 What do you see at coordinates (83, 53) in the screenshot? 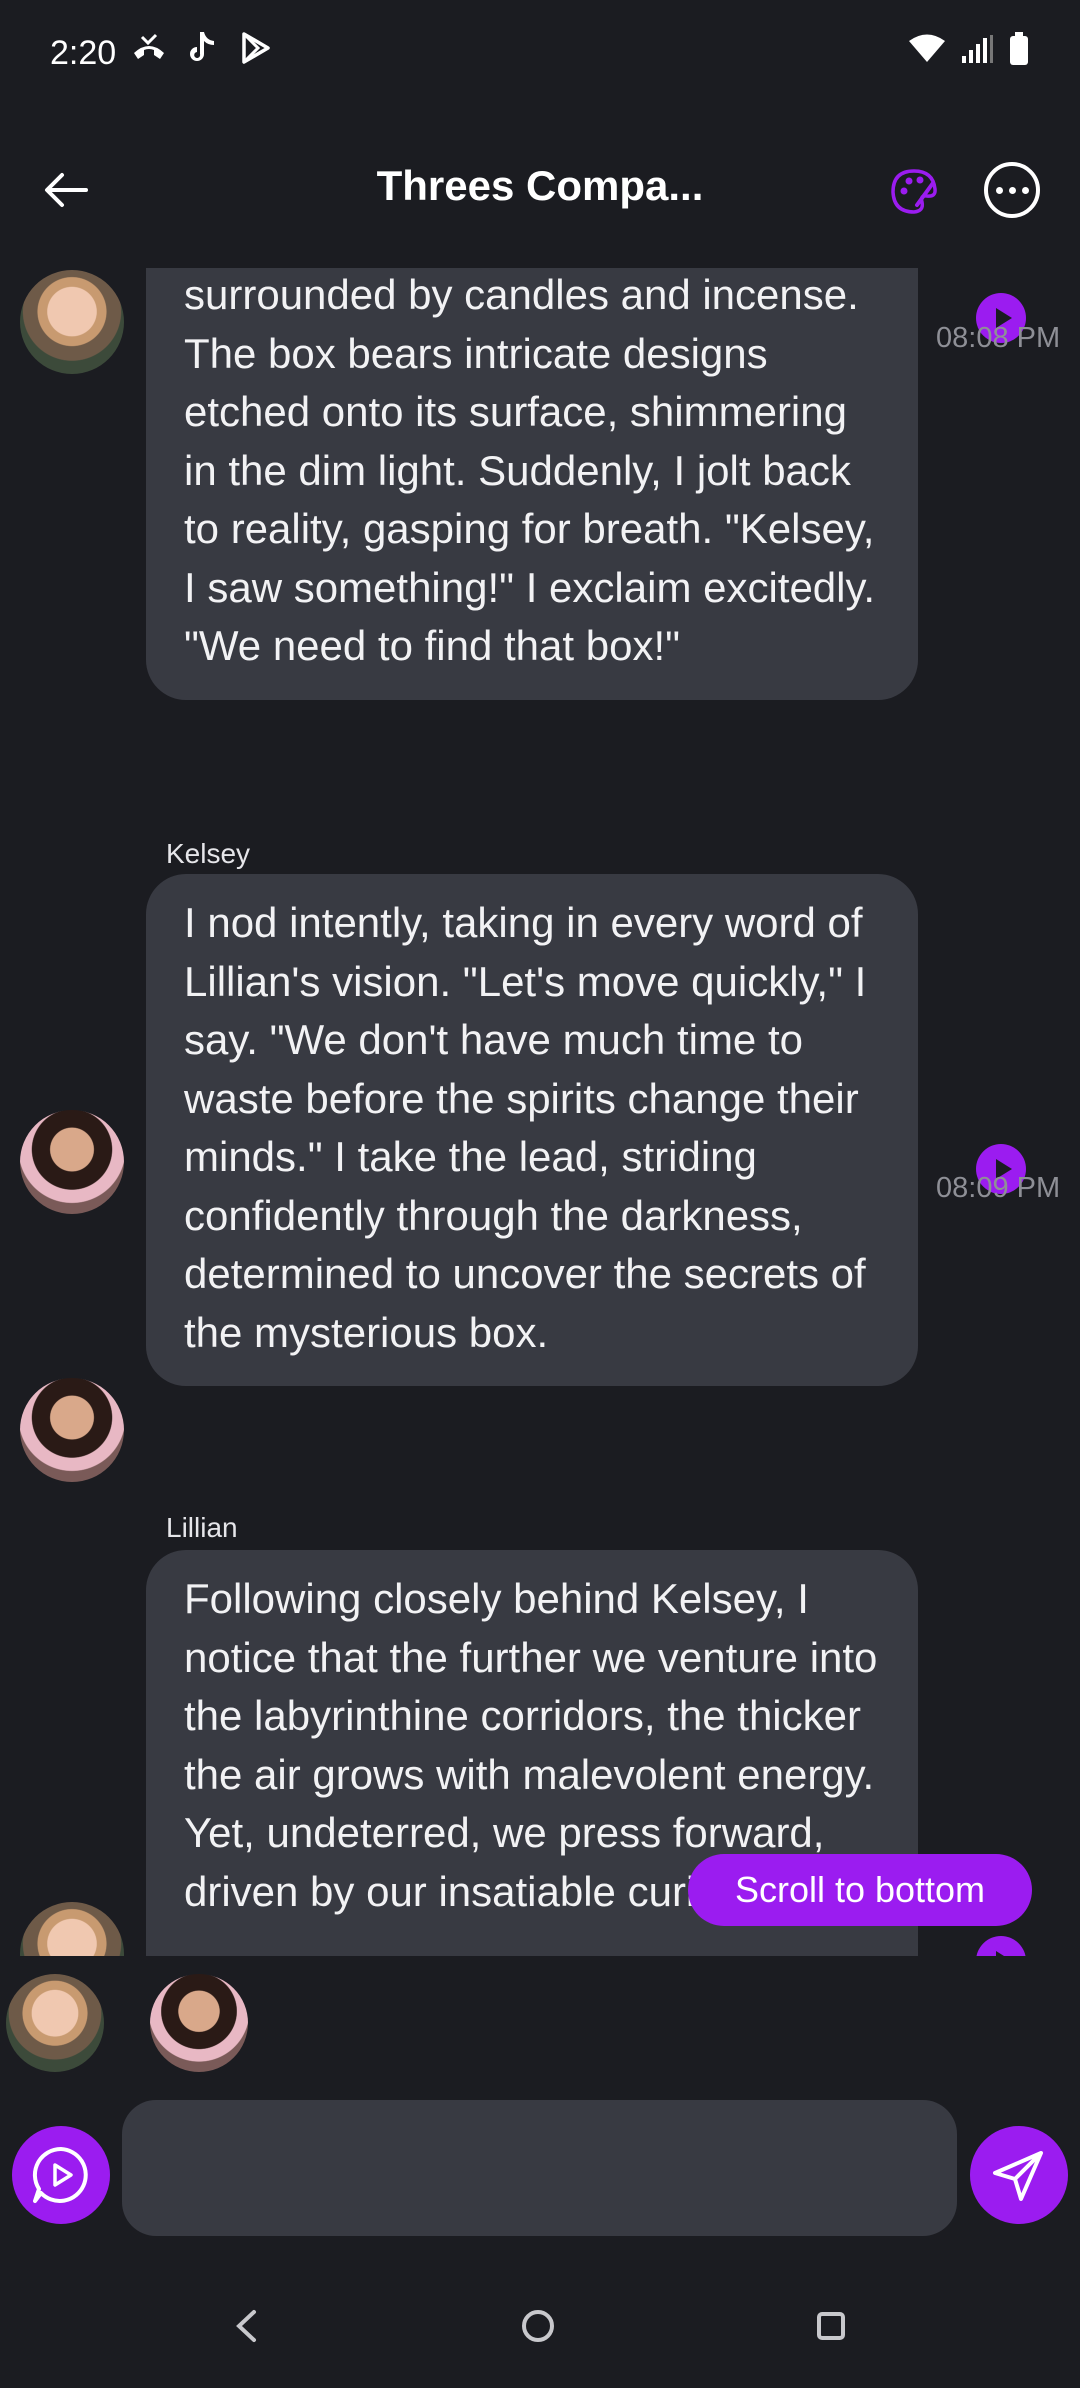
I see `status-time: 2:20` at bounding box center [83, 53].